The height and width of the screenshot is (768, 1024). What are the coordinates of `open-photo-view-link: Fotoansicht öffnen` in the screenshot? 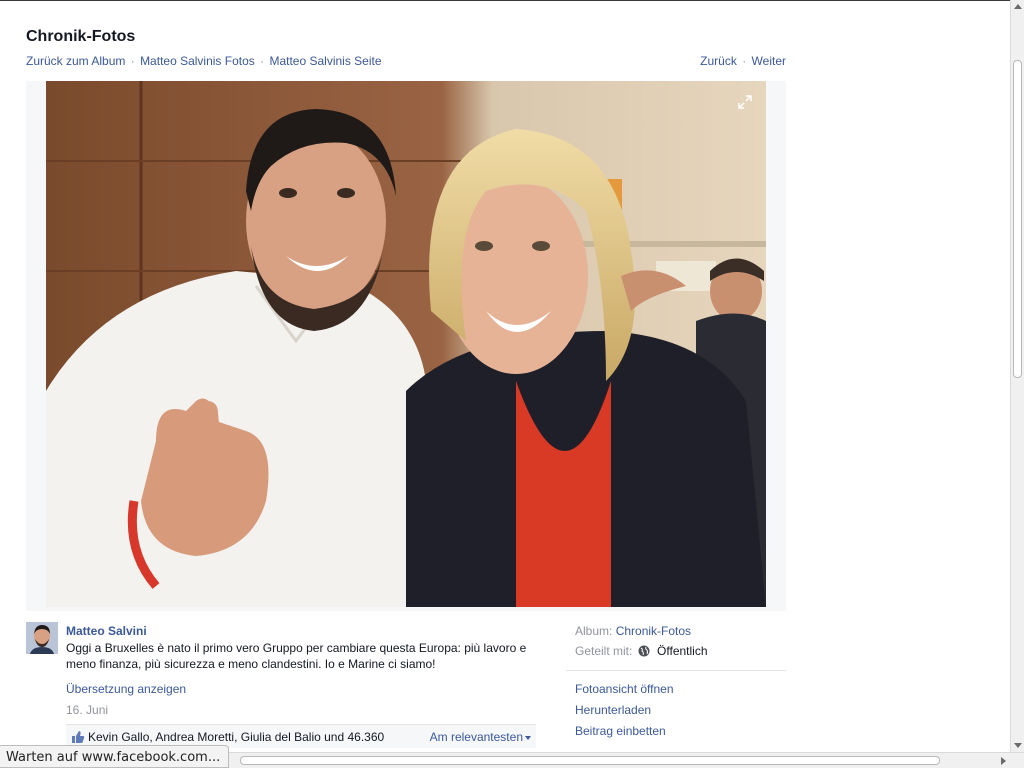 It's located at (624, 692).